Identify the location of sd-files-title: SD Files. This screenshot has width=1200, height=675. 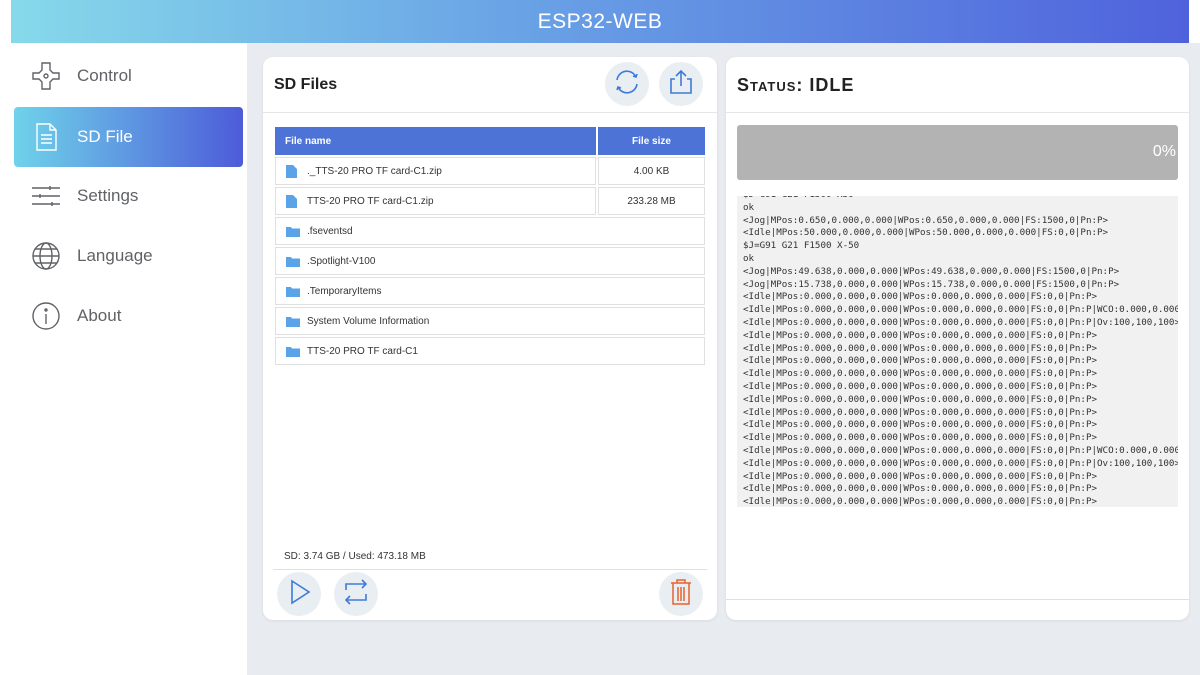
(306, 84).